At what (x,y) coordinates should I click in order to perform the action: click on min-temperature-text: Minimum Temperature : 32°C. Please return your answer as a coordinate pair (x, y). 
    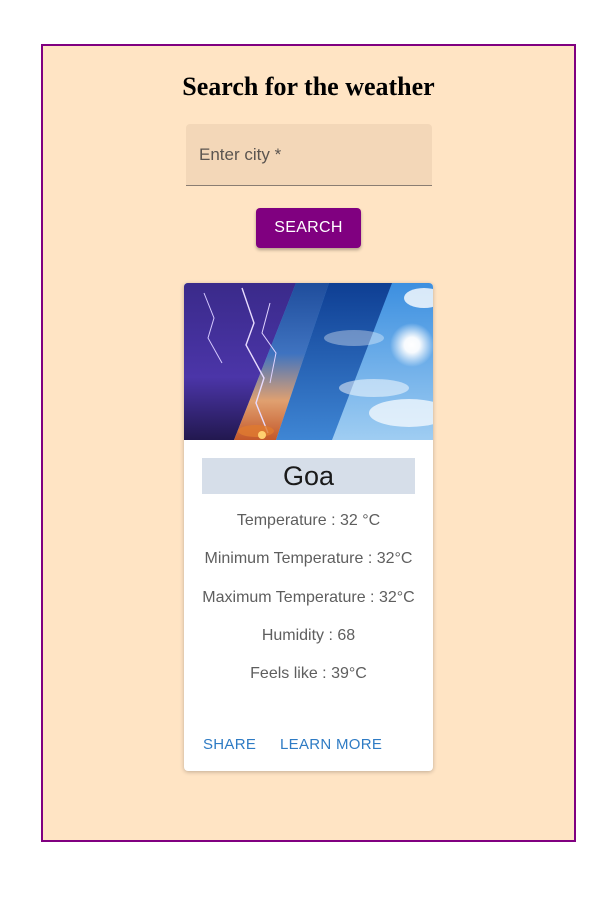
    Looking at the image, I should click on (308, 558).